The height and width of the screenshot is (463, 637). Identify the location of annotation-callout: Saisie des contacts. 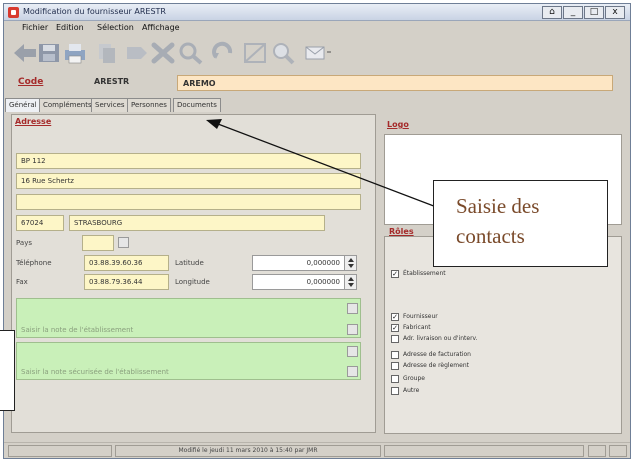
(520, 223).